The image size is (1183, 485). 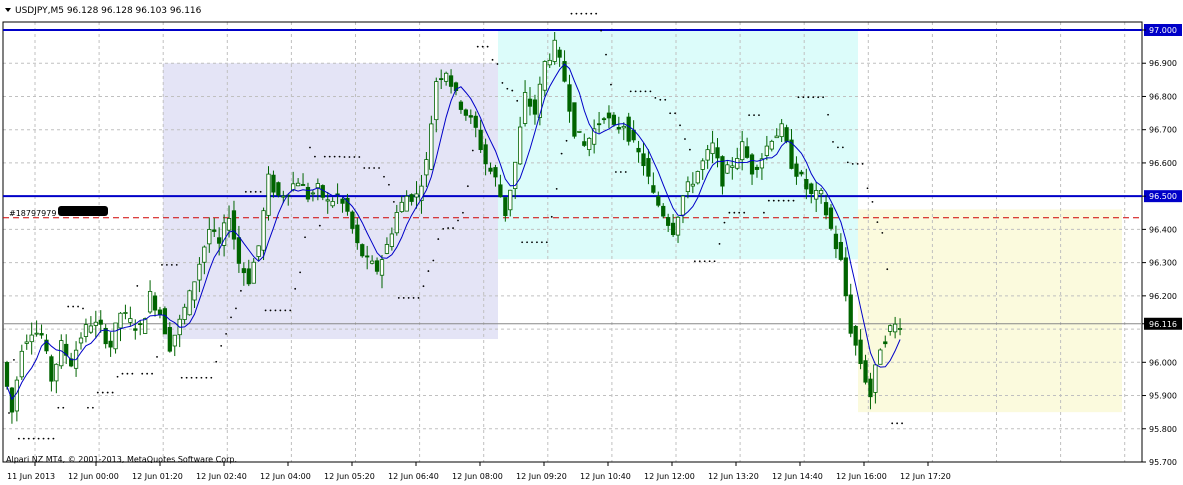 I want to click on time-tick-label: 12 Jun 13:20, so click(x=733, y=476).